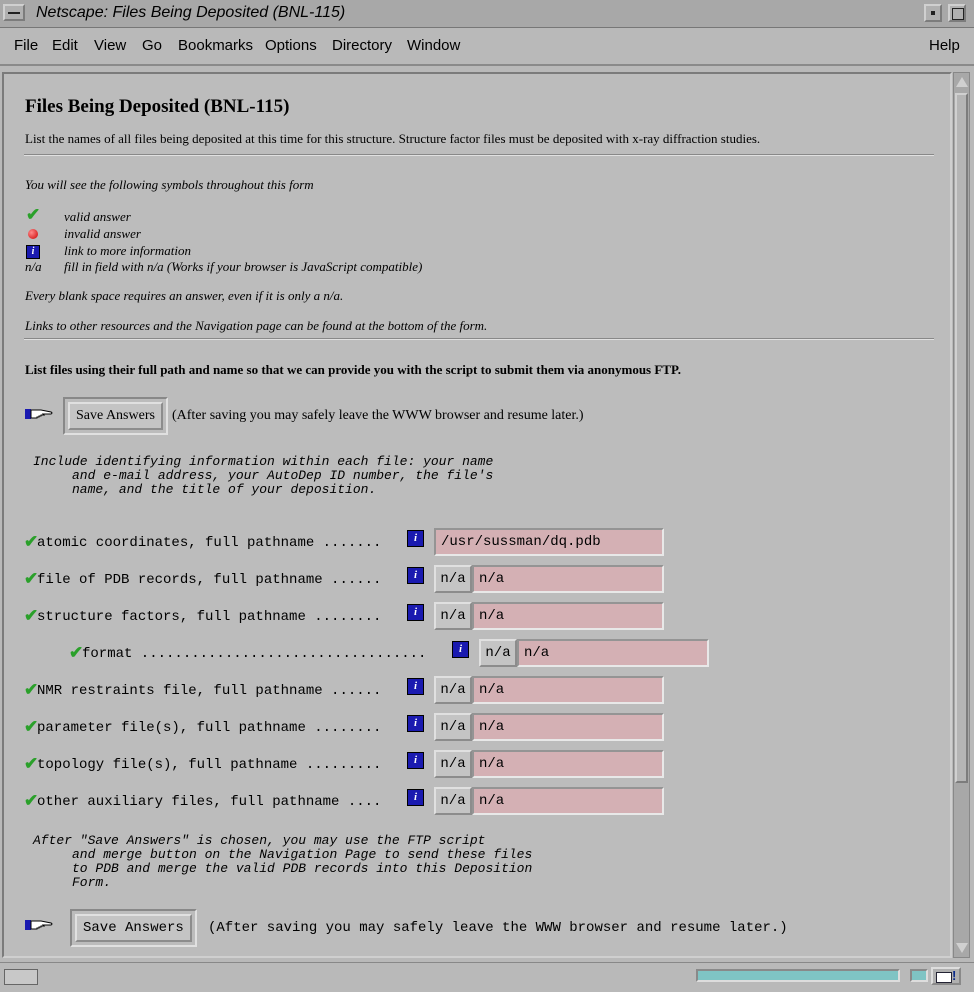 The image size is (974, 992). I want to click on legend-info: link to more information, so click(127, 250).